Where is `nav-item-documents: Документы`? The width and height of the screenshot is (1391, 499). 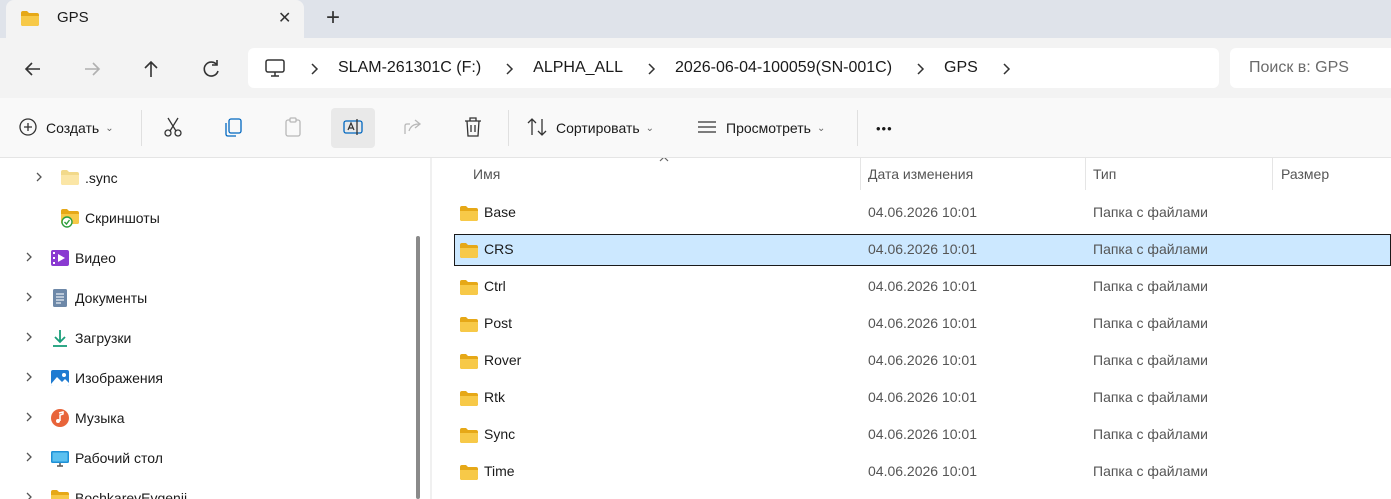 nav-item-documents: Документы is located at coordinates (205, 298).